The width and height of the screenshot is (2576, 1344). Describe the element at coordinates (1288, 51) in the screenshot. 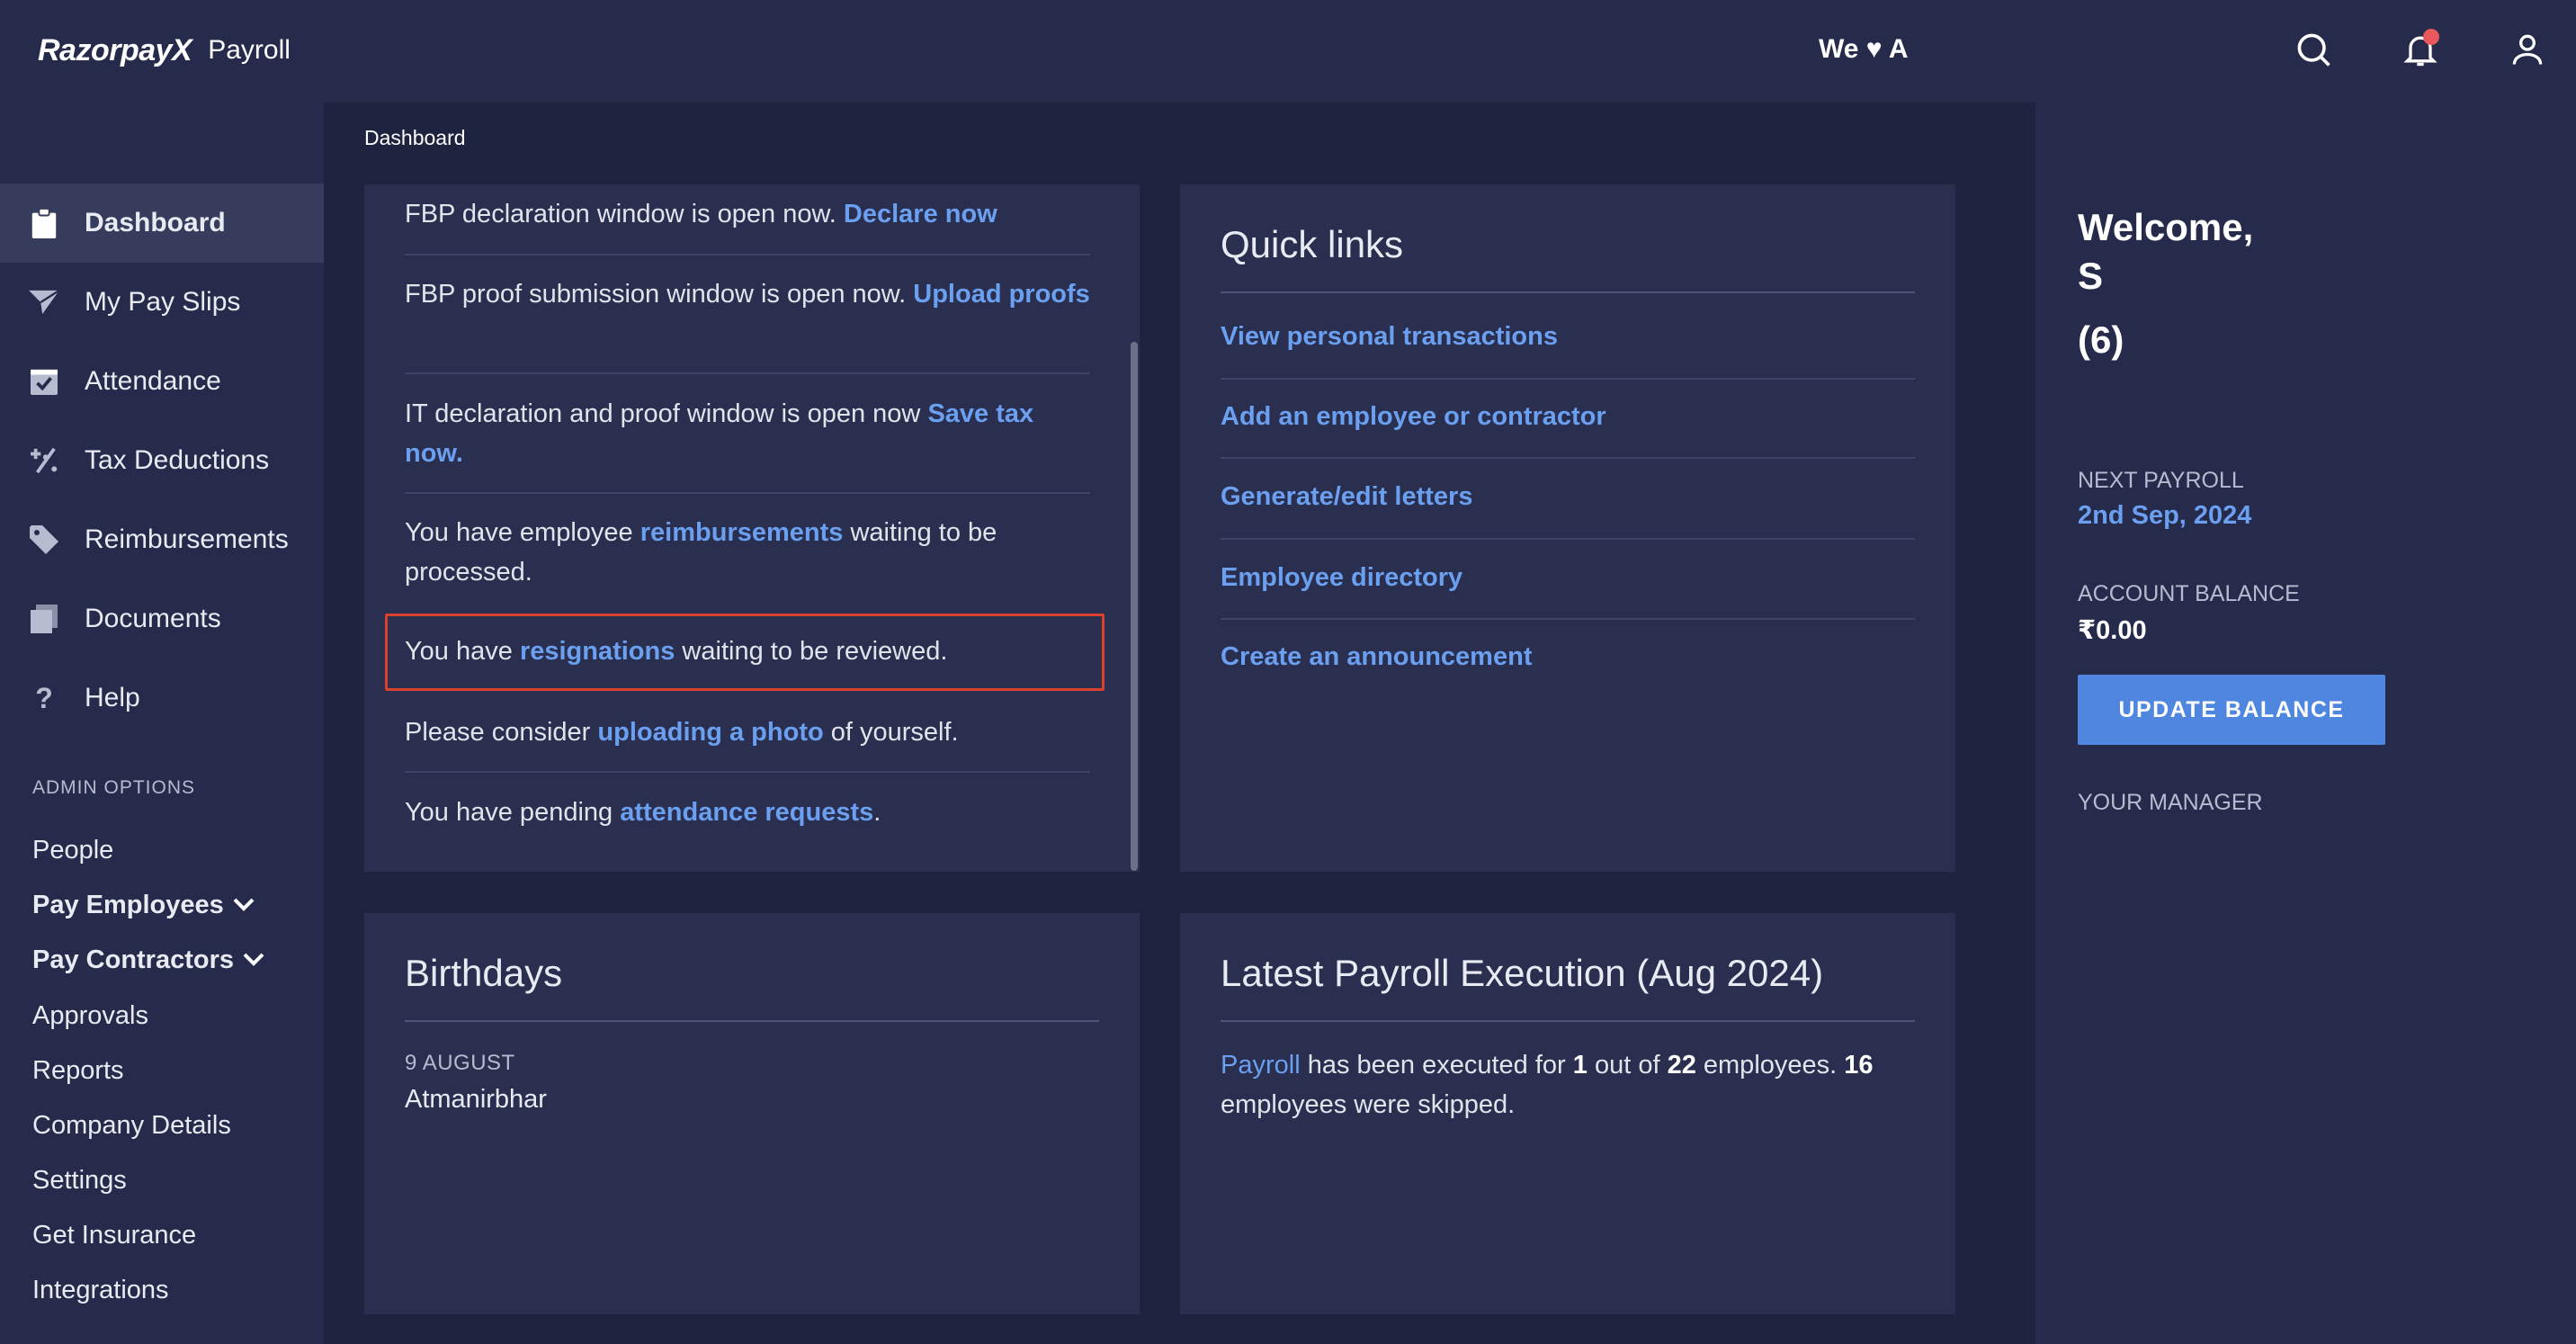

I see `top-bar: RazorpayX Payroll We ♥ A` at that location.